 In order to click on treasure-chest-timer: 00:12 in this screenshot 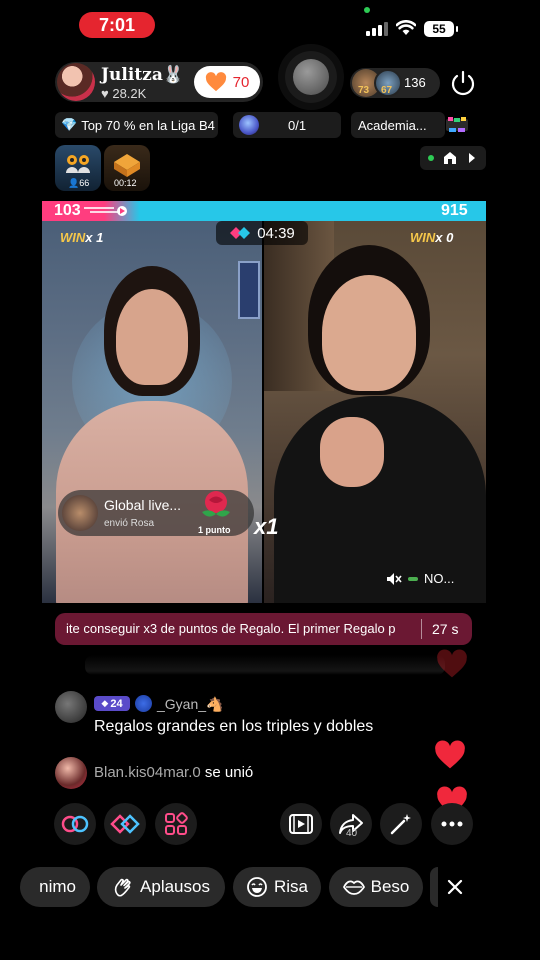, I will do `click(125, 183)`.